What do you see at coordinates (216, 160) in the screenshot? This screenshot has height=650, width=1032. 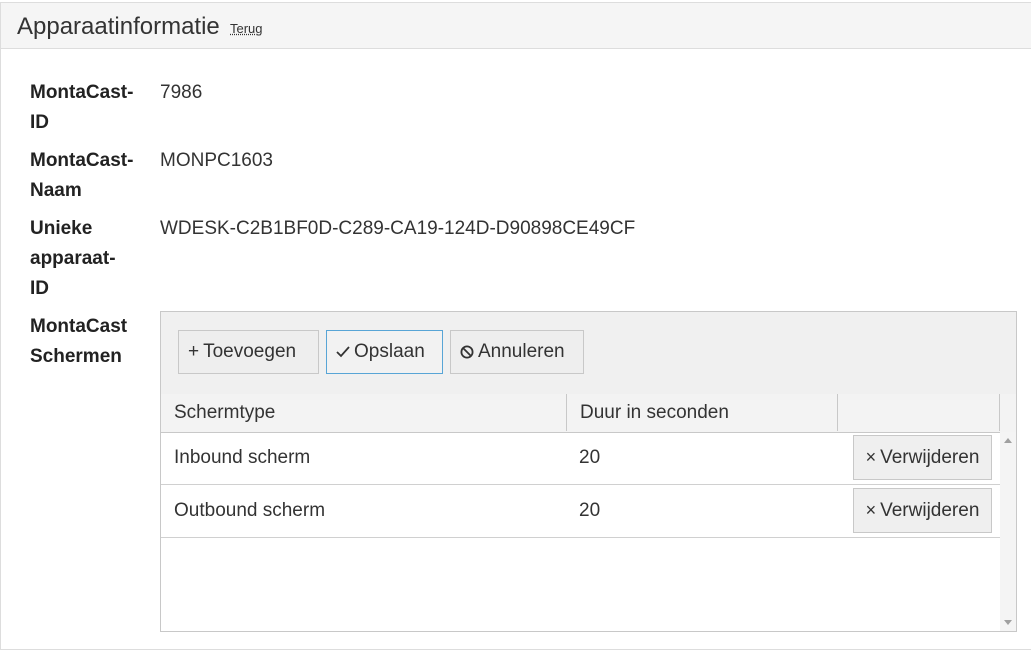 I see `field-value: MONPC1603` at bounding box center [216, 160].